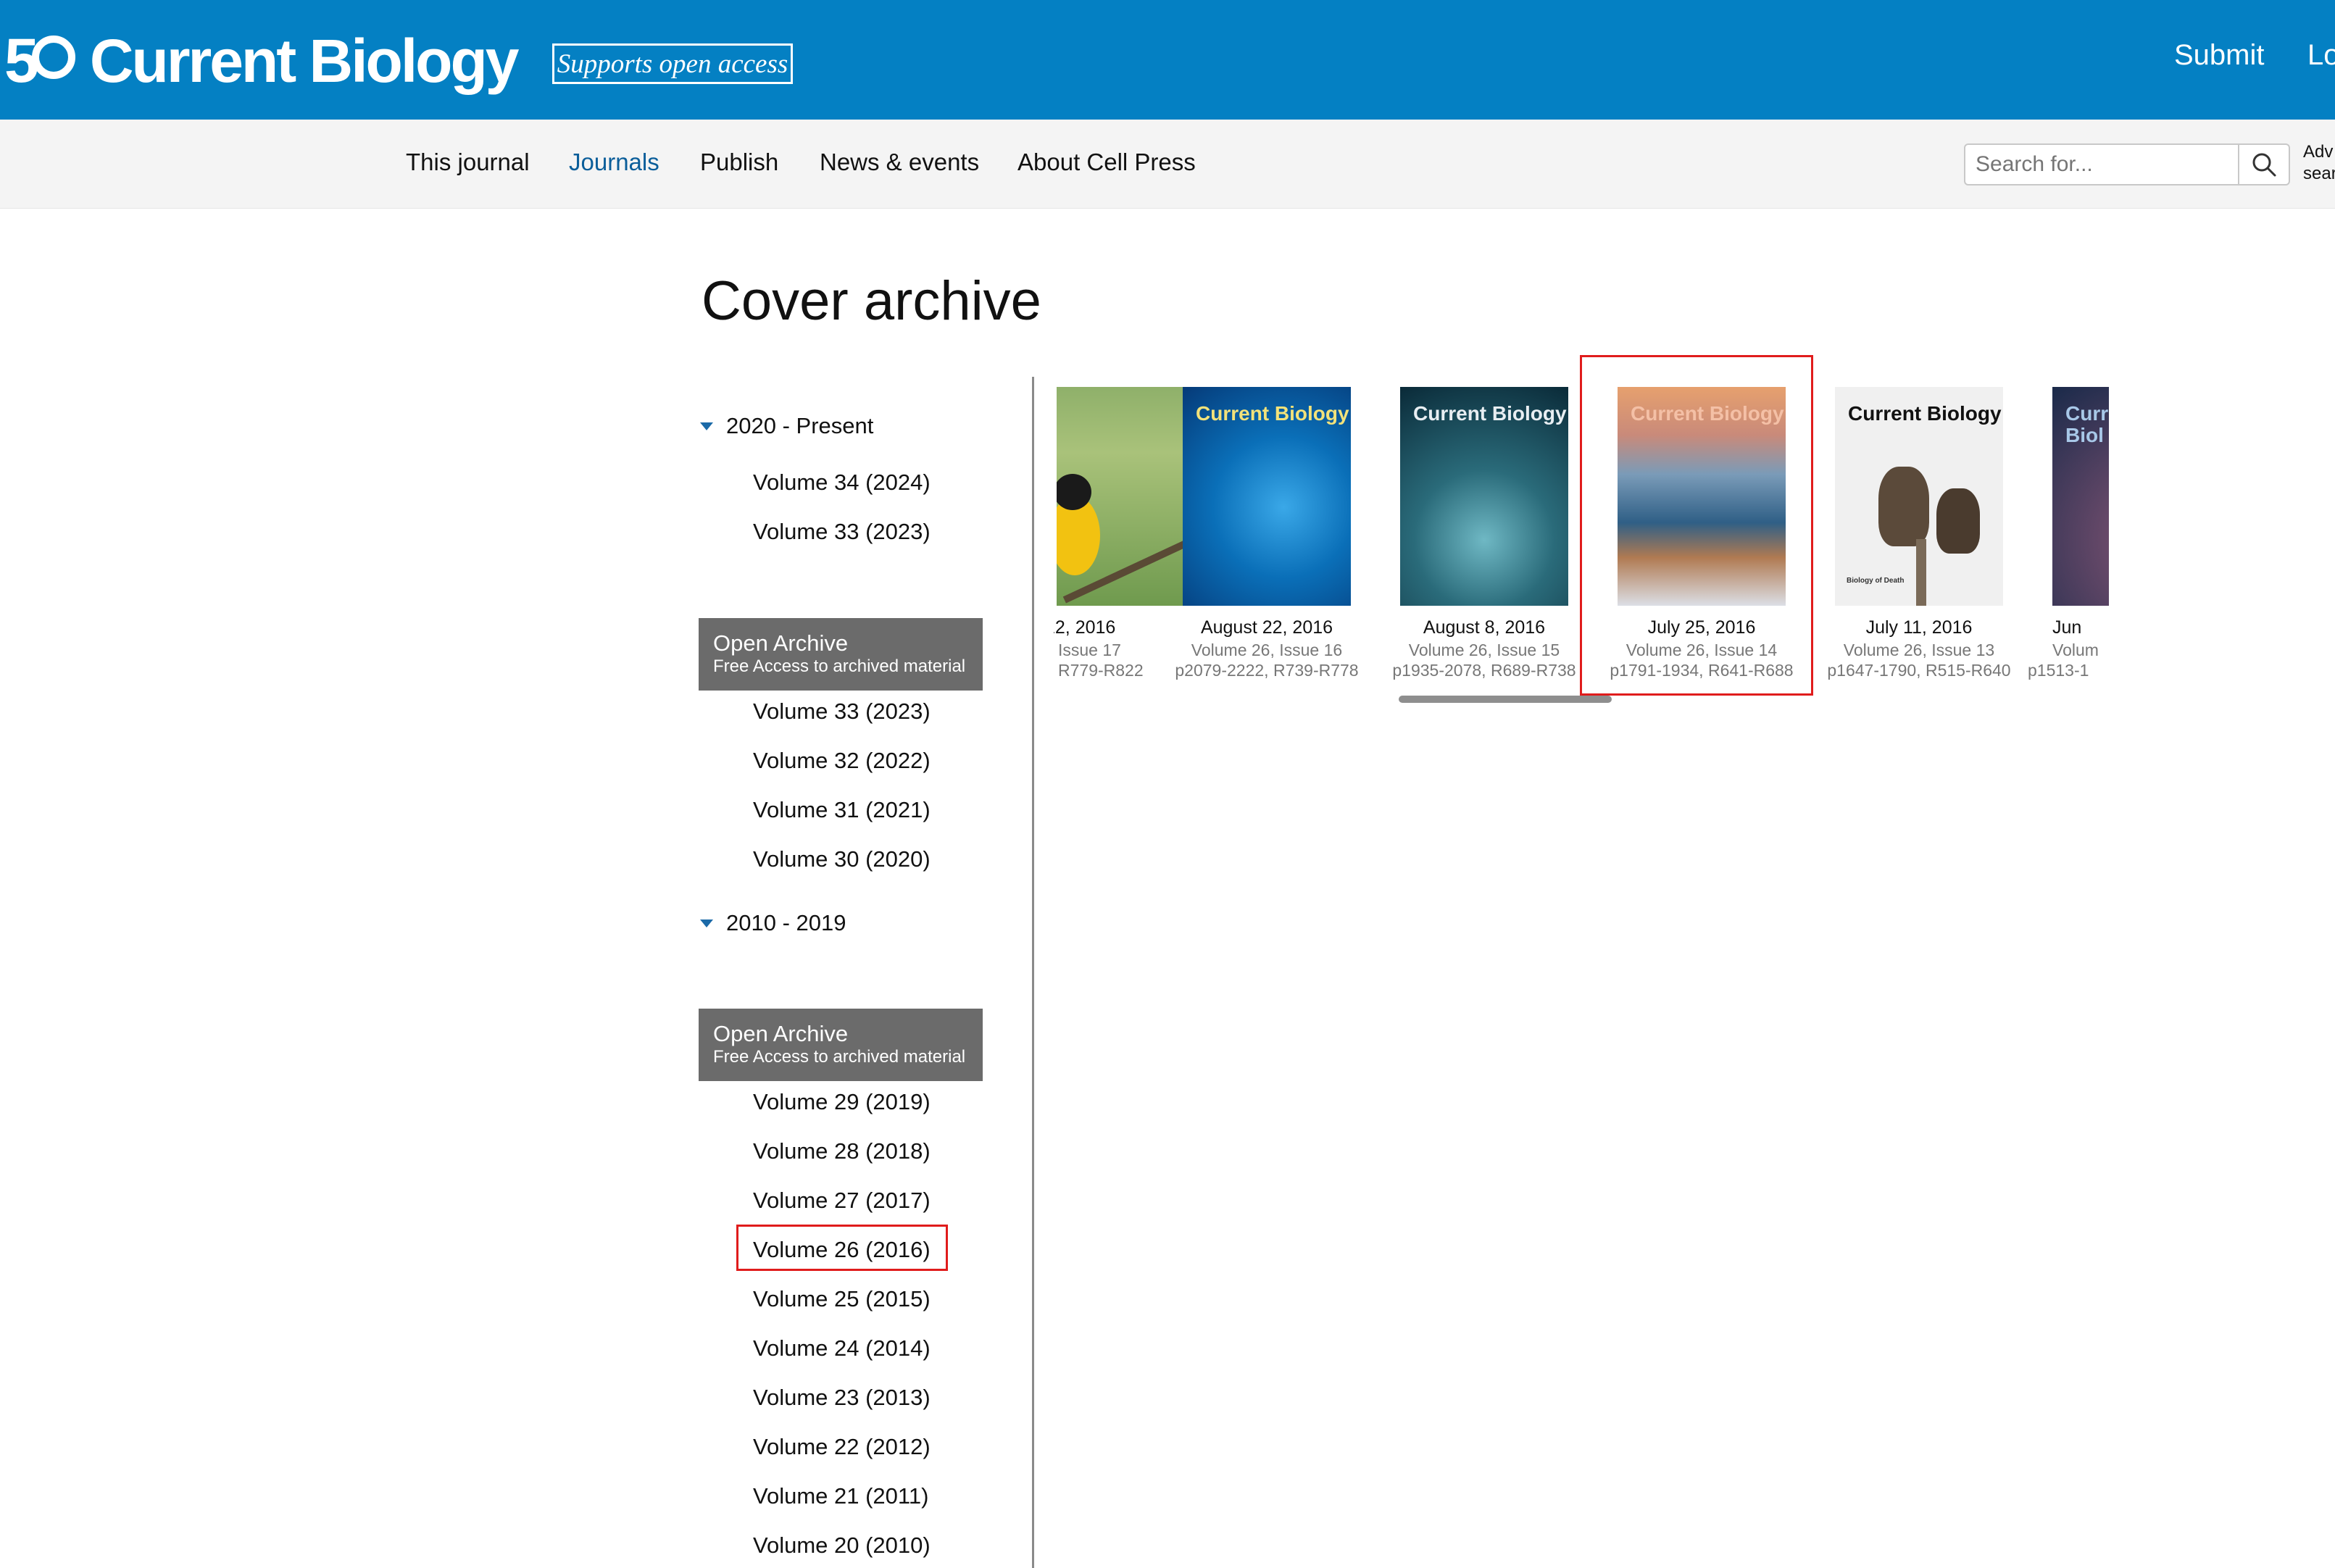  I want to click on volume-link: Volume 24 (2014), so click(842, 1348).